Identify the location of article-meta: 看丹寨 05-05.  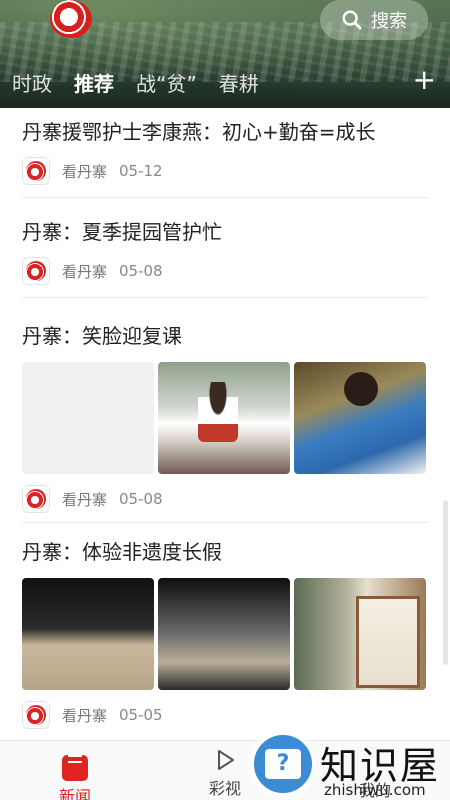
(225, 715).